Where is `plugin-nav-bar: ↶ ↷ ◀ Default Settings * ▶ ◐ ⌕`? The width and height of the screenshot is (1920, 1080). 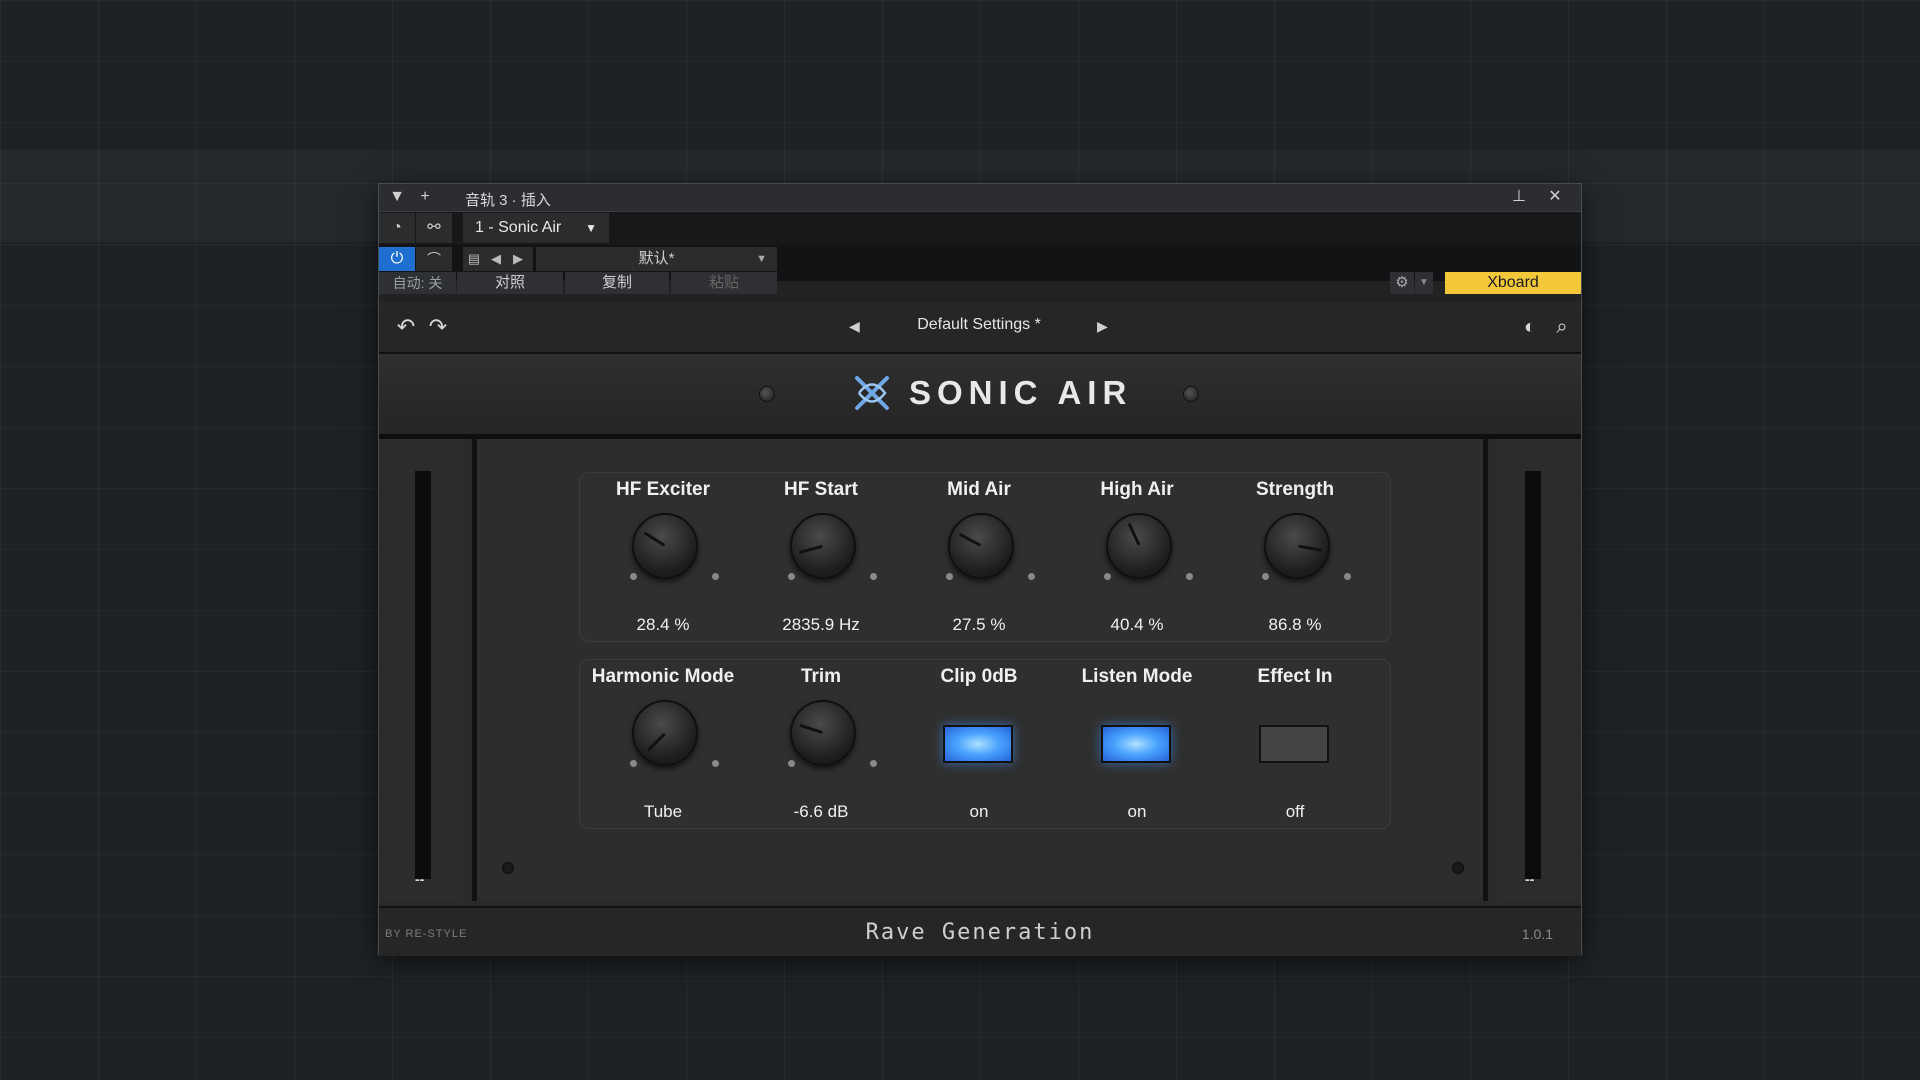 plugin-nav-bar: ↶ ↷ ◀ Default Settings * ▶ ◐ ⌕ is located at coordinates (980, 328).